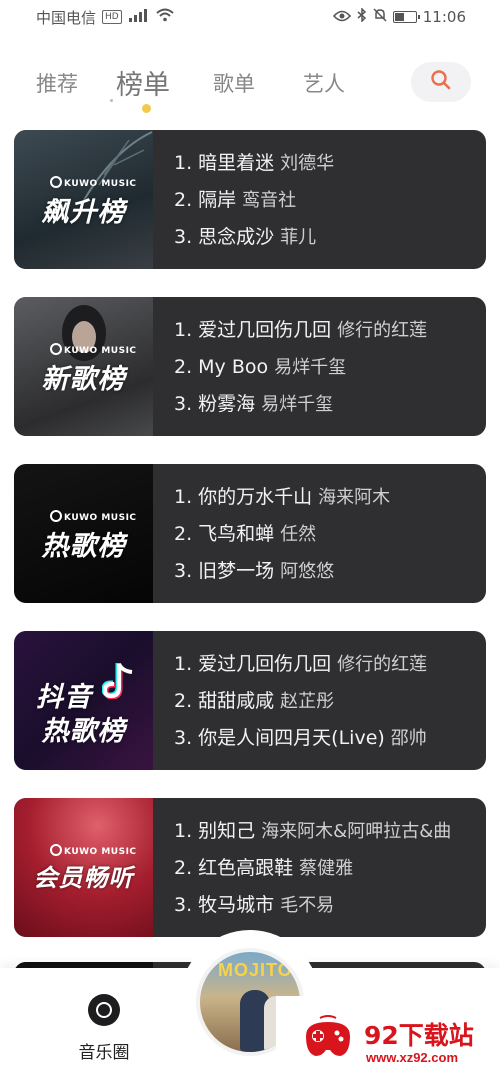 The width and height of the screenshot is (500, 1083). Describe the element at coordinates (165, 17) in the screenshot. I see `wifi-icon` at that location.